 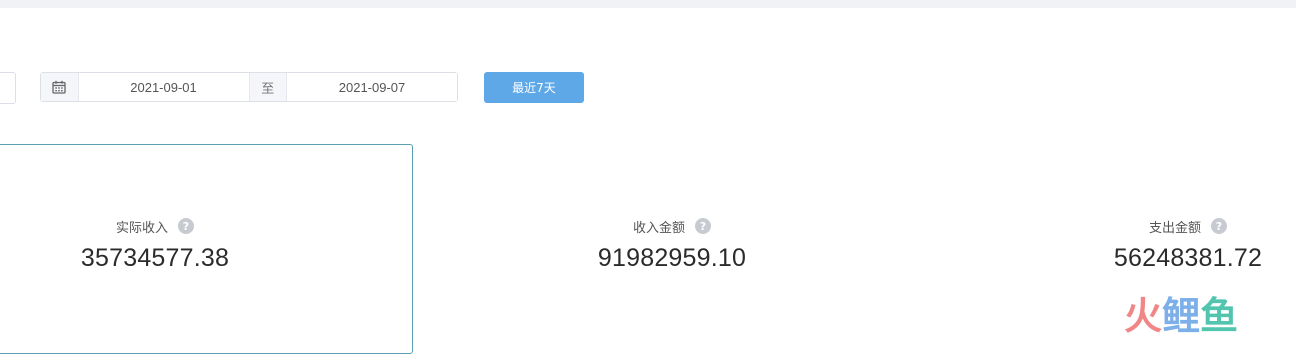 What do you see at coordinates (672, 258) in the screenshot?
I see `stat-value: 91982959.10` at bounding box center [672, 258].